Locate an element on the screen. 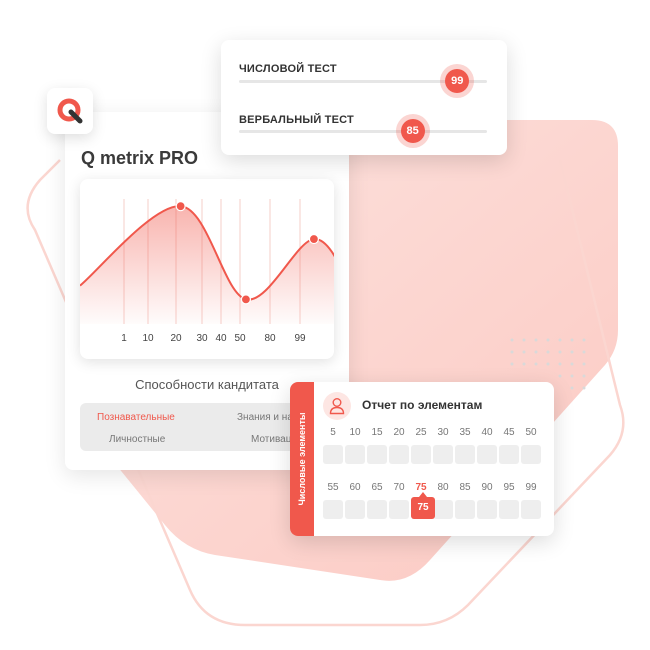 The image size is (650, 650). element-value: 90 is located at coordinates (487, 487).